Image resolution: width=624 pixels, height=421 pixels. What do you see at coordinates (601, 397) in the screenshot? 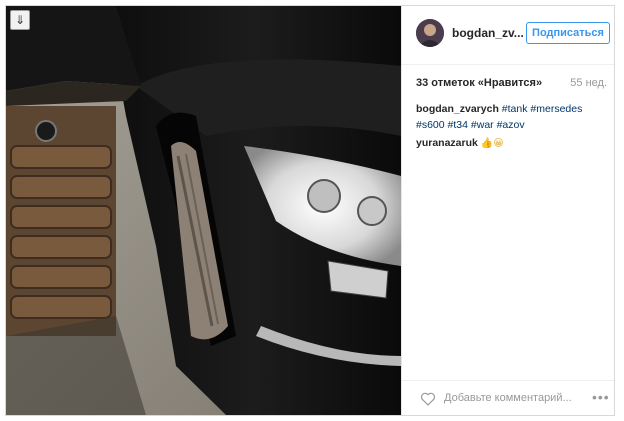
I see `more-options-icon: •••` at bounding box center [601, 397].